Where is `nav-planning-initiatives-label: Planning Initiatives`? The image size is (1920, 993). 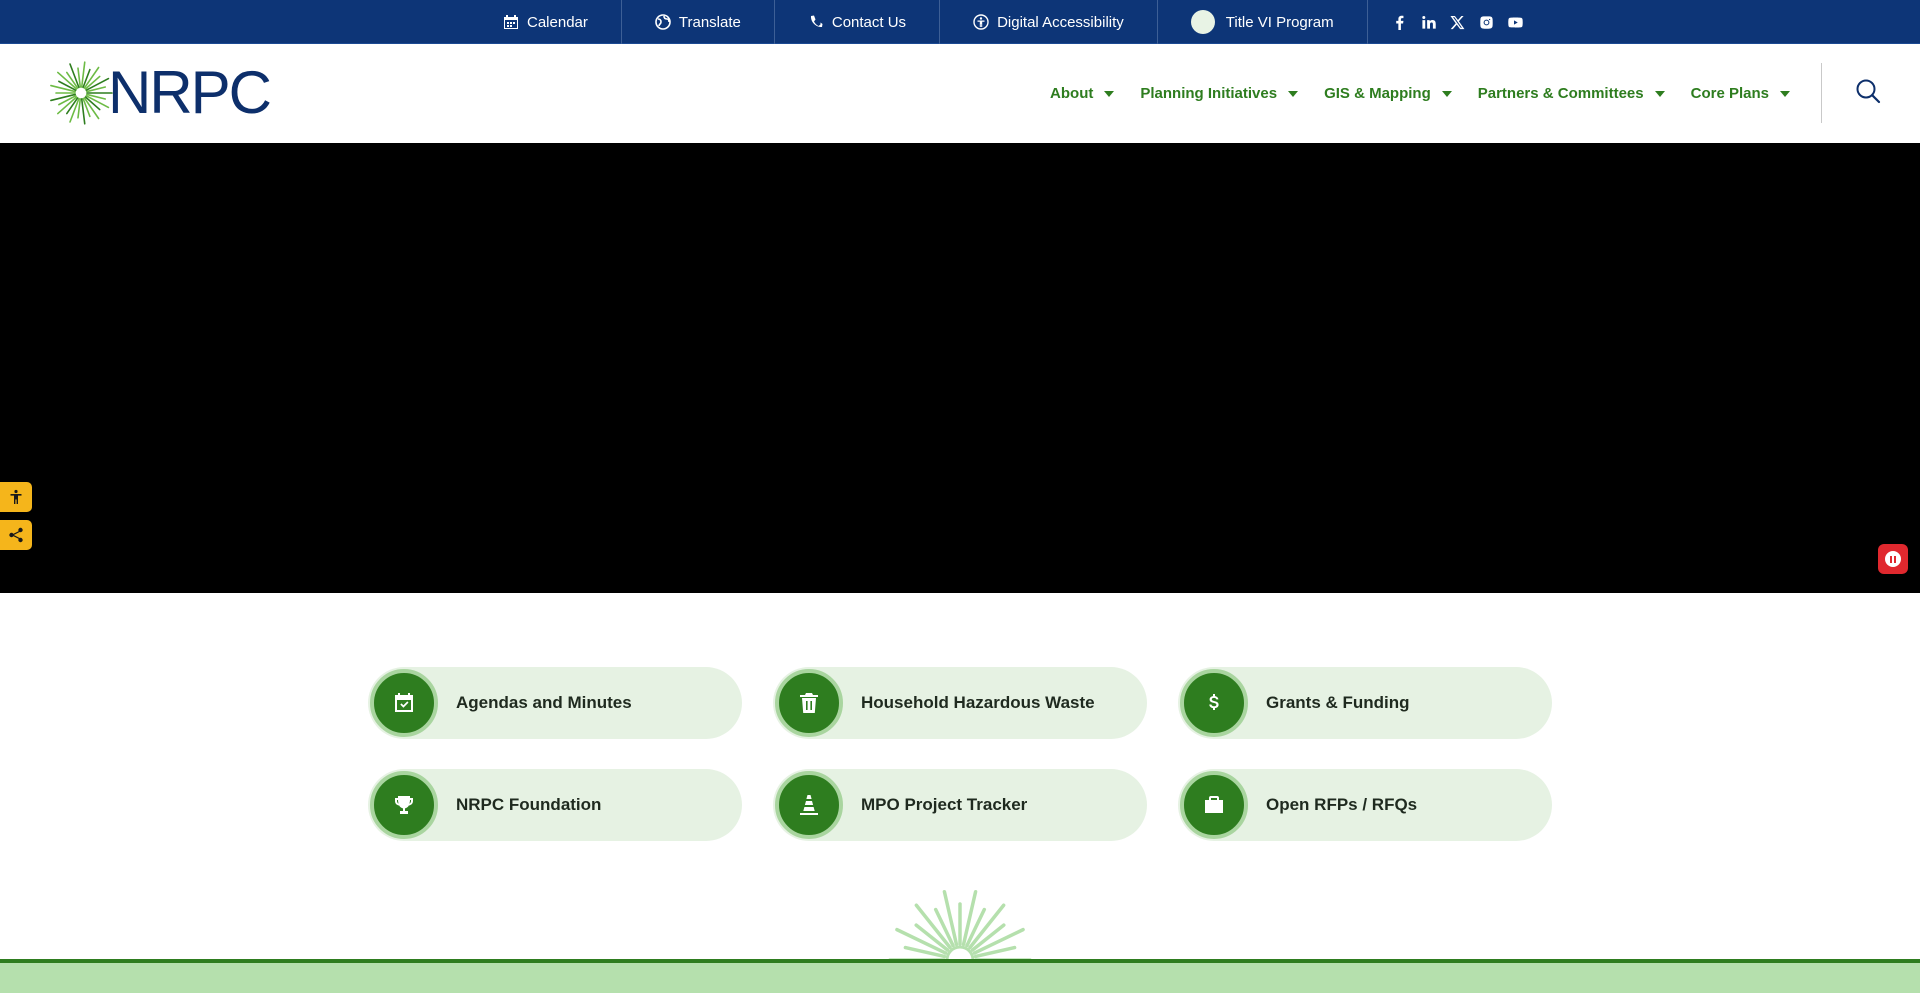 nav-planning-initiatives-label: Planning Initiatives is located at coordinates (1209, 93).